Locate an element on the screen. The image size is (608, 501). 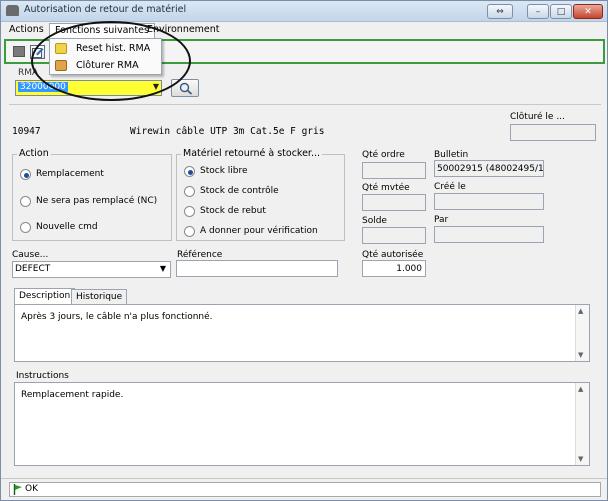
status-bar: OK is located at coordinates (304, 489).